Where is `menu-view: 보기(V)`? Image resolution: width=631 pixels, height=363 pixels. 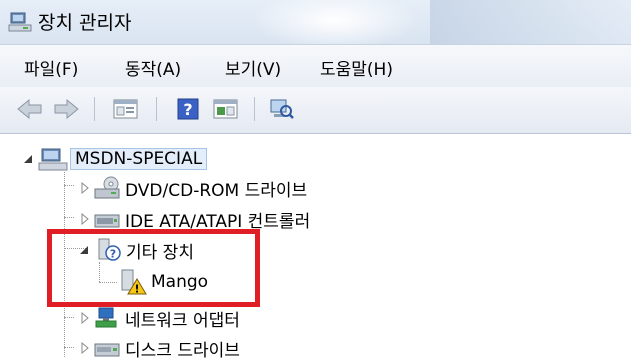
menu-view: 보기(V) is located at coordinates (253, 67).